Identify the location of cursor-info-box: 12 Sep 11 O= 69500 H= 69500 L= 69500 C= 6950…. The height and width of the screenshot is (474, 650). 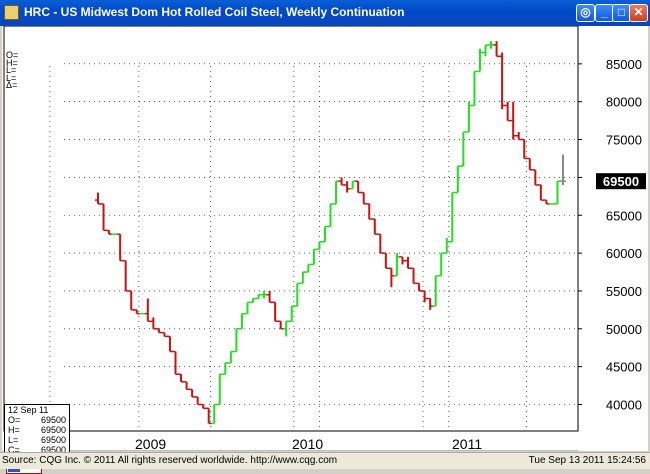
(37, 431).